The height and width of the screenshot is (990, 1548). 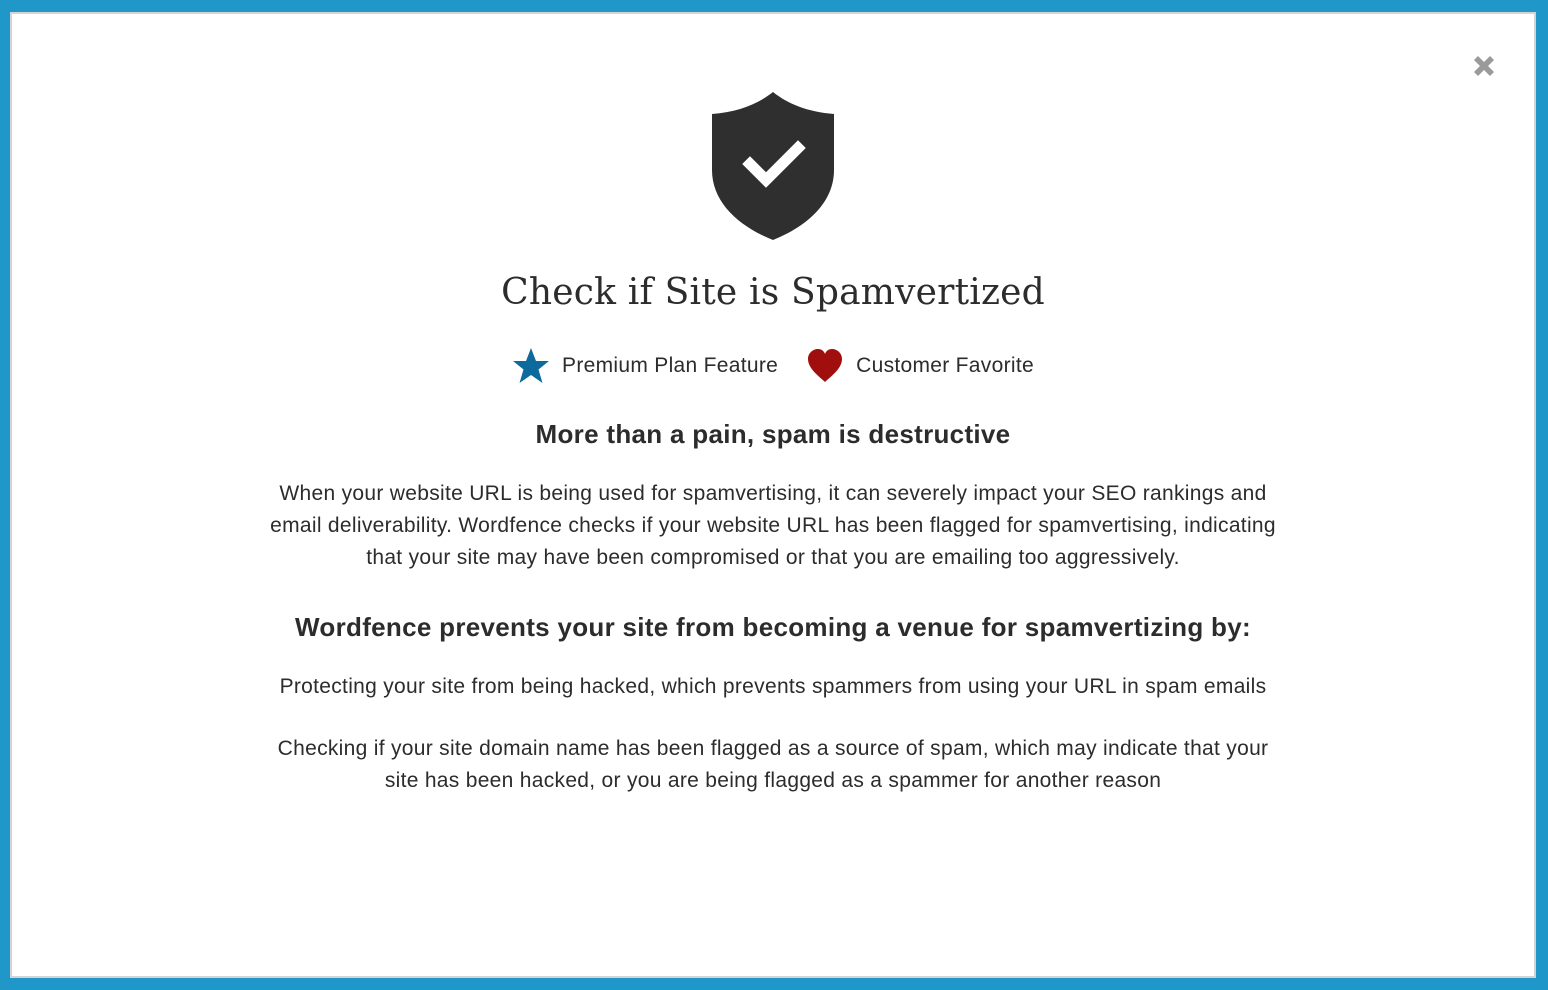 What do you see at coordinates (773, 434) in the screenshot?
I see `section-heading-destructive: More than a pain, spam is destructive` at bounding box center [773, 434].